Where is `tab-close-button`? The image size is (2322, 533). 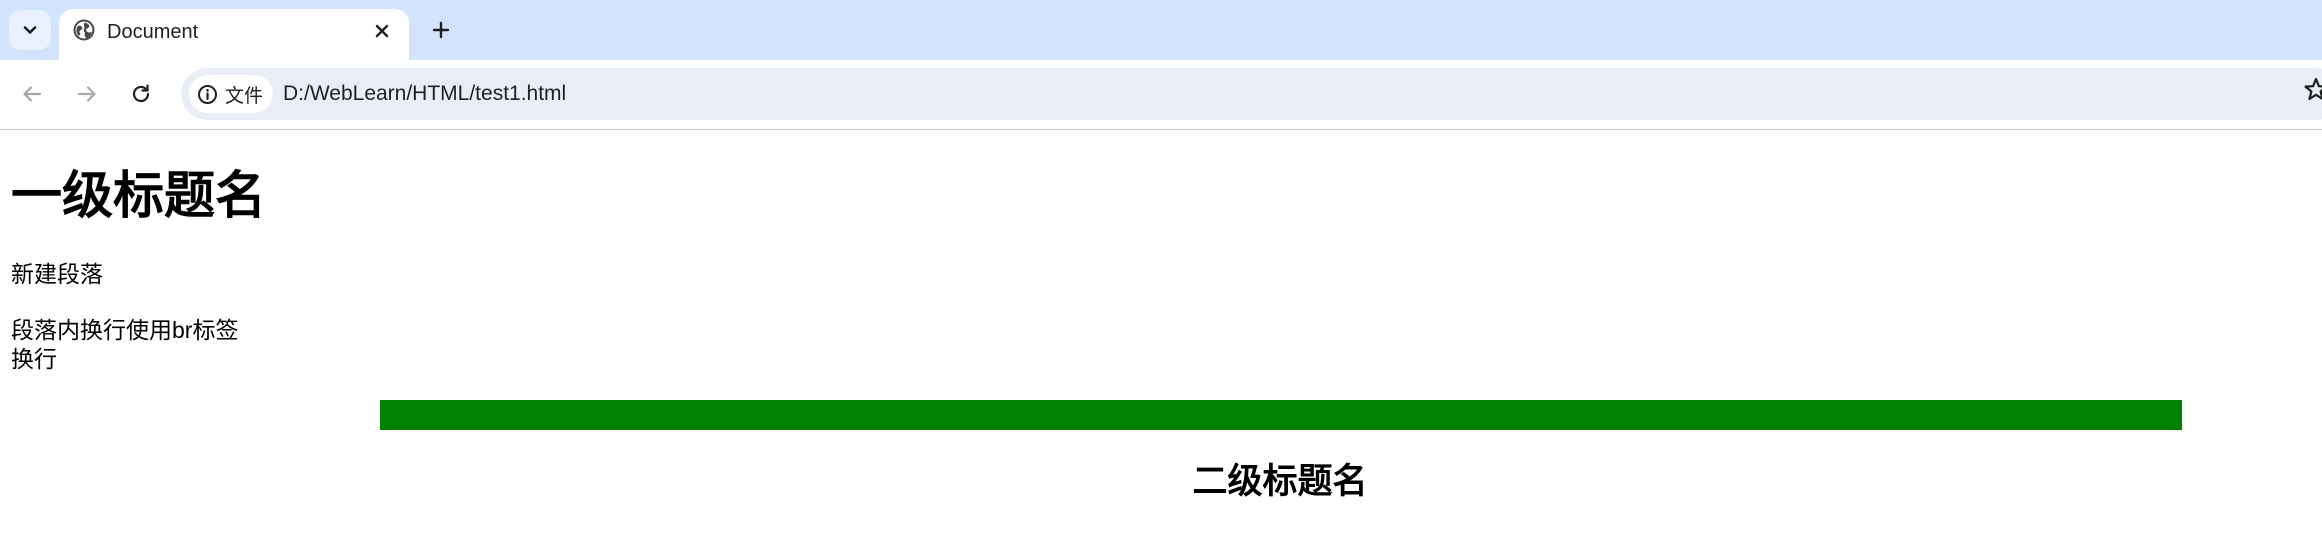 tab-close-button is located at coordinates (382, 31).